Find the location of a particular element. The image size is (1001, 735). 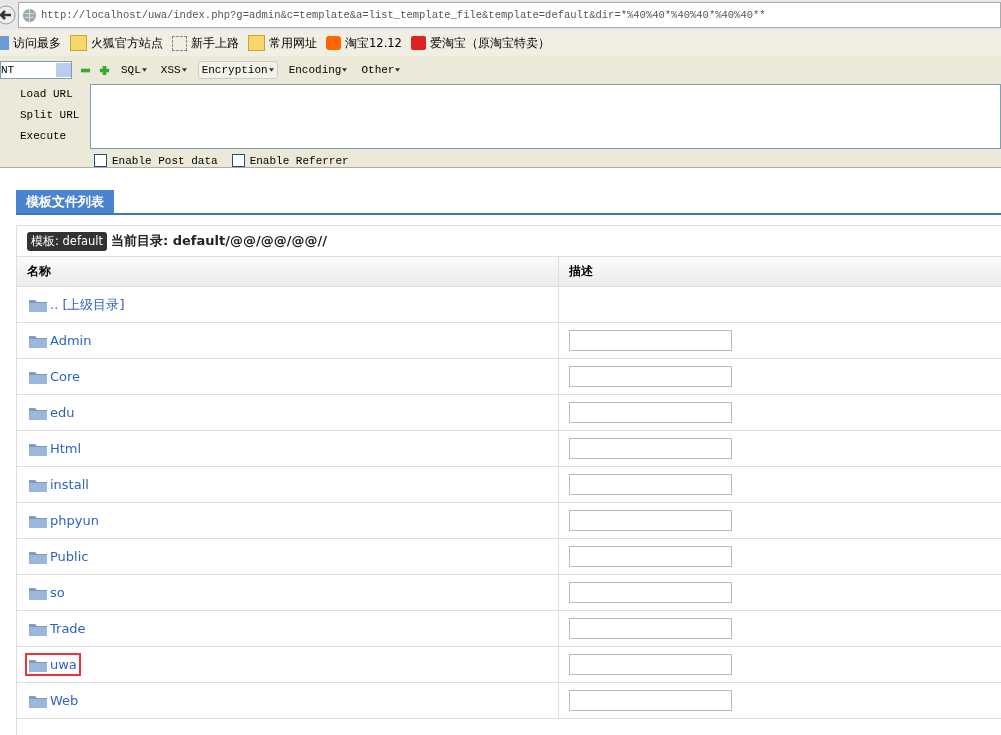

folder-link: uwa is located at coordinates (63, 664).